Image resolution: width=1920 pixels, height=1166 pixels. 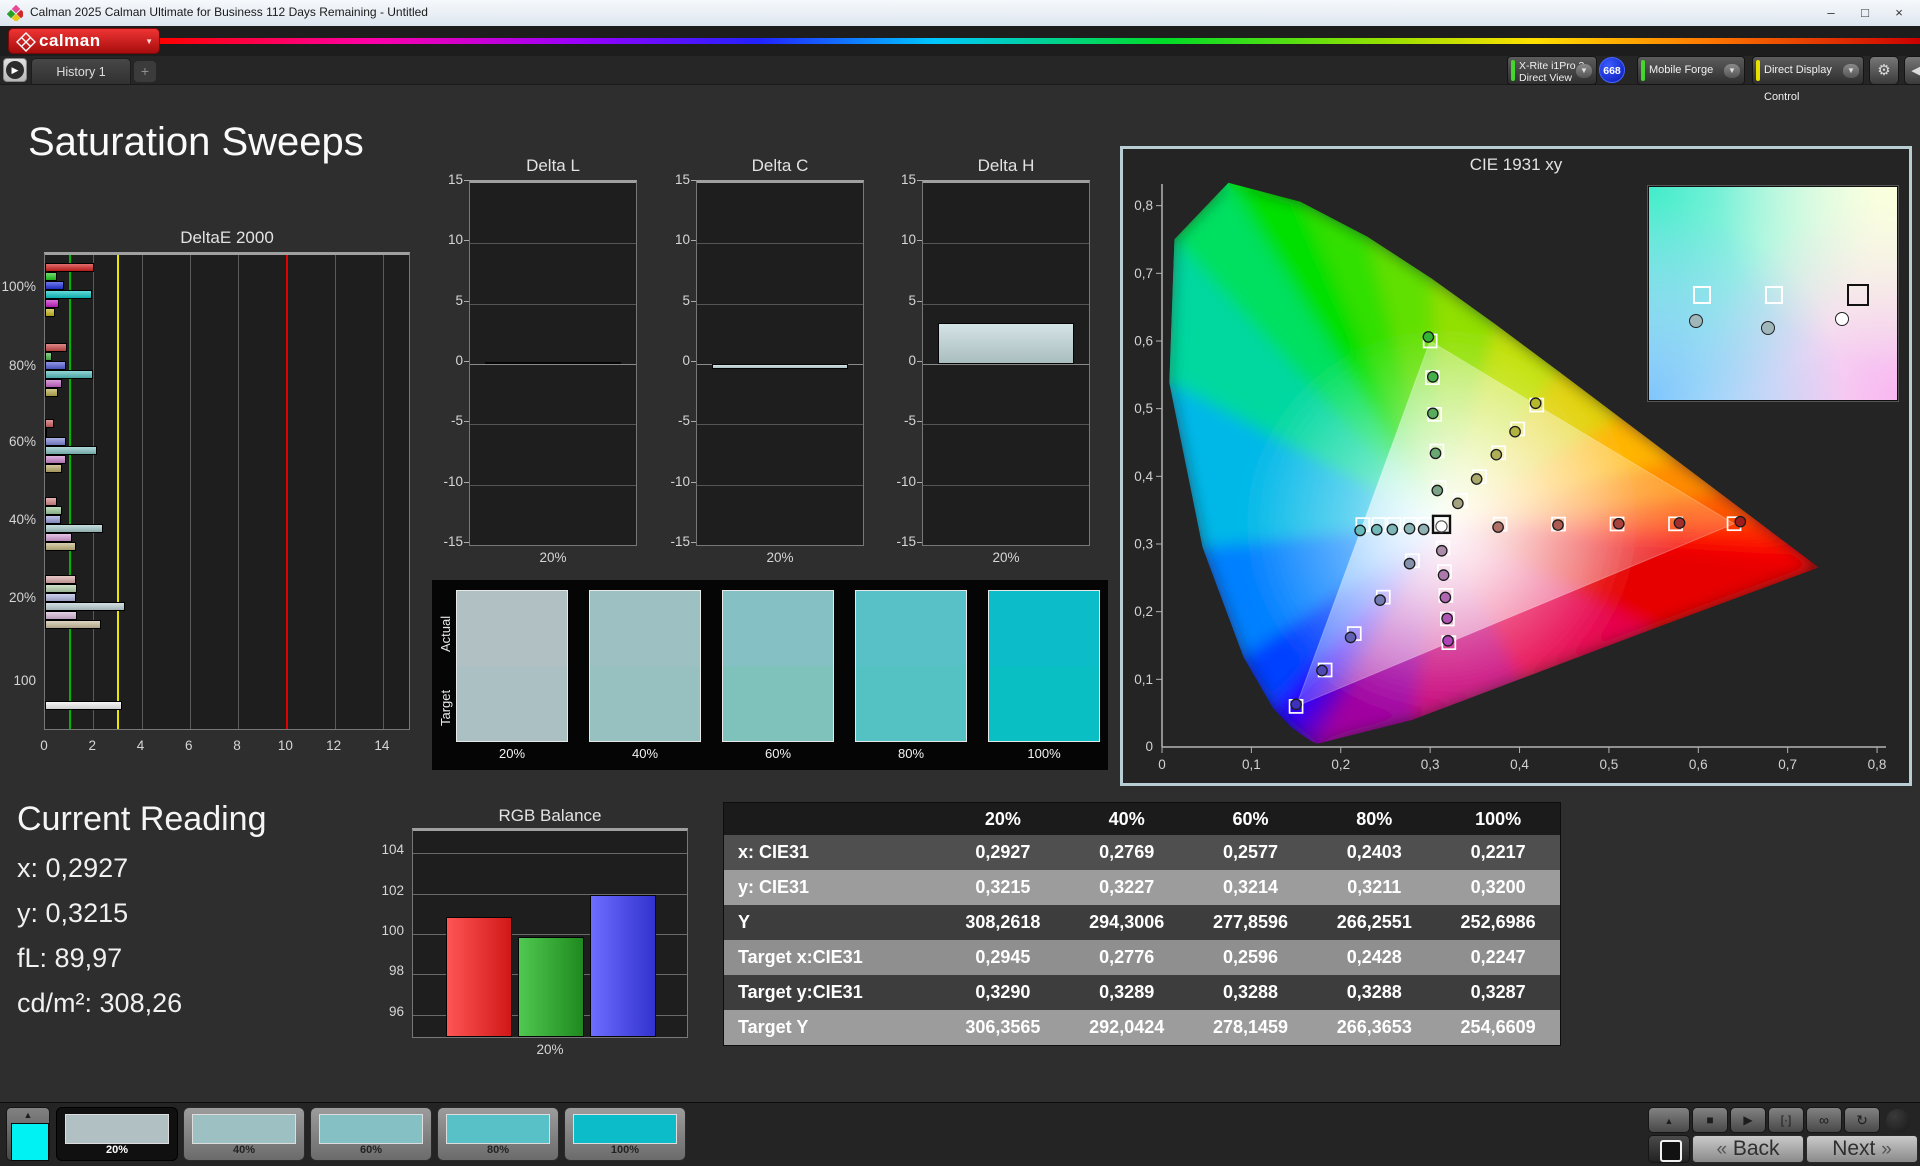 What do you see at coordinates (55, 459) in the screenshot?
I see `deltae-bar-60%-Magenta` at bounding box center [55, 459].